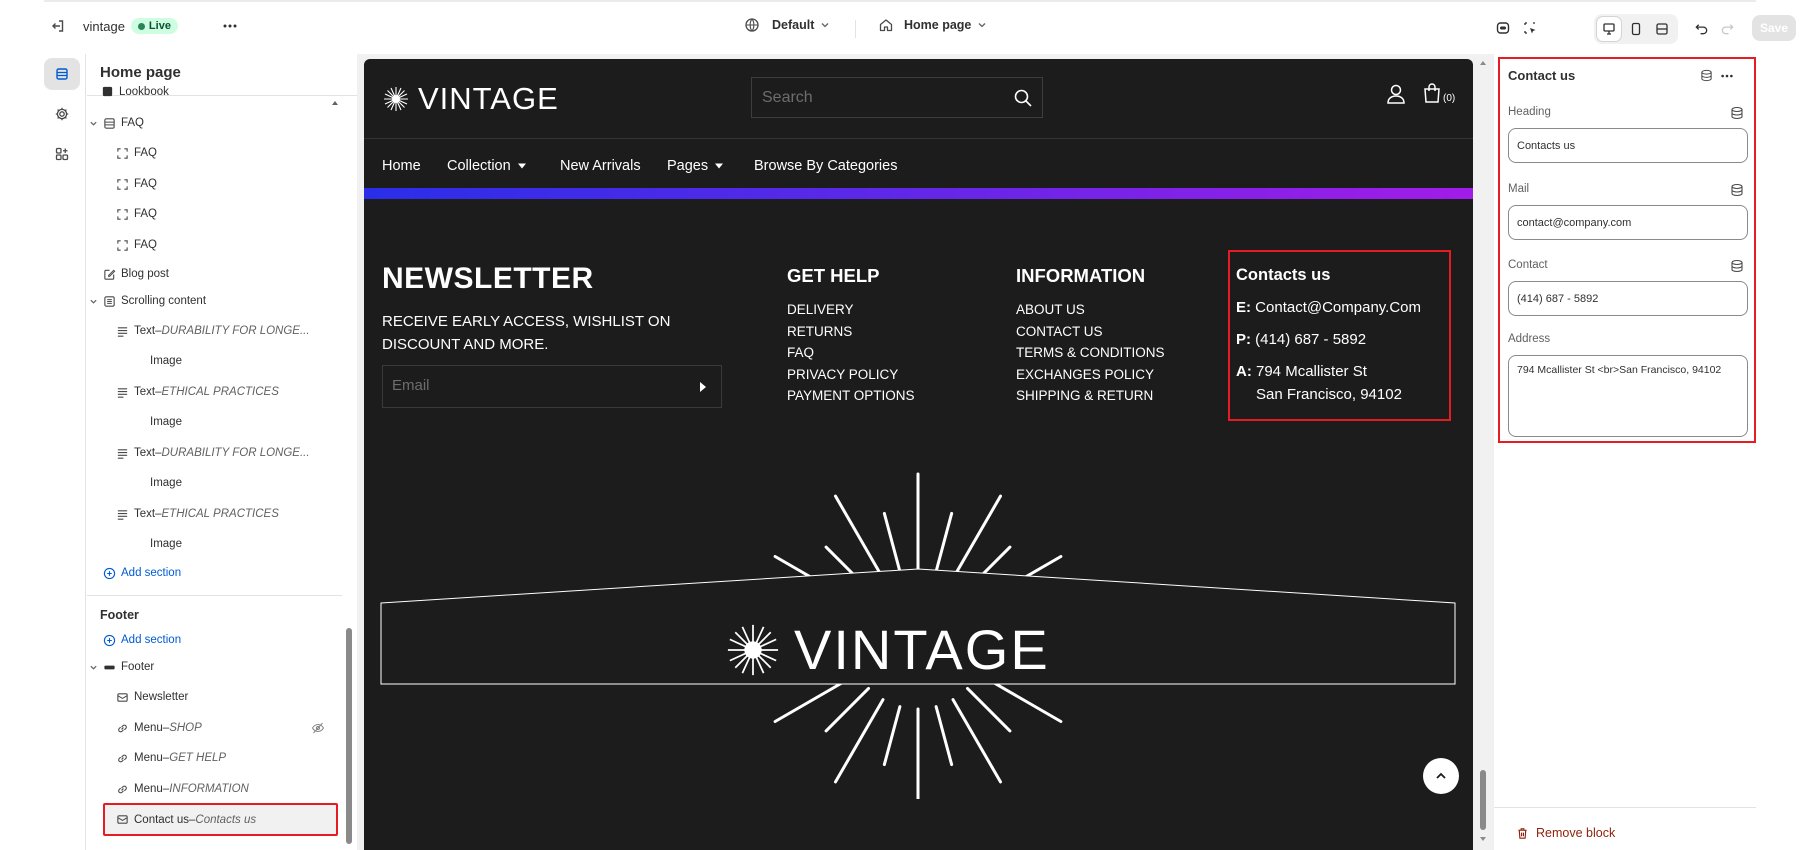 The image size is (1800, 850). I want to click on footer-link-delivery: DELIVERY, so click(851, 310).